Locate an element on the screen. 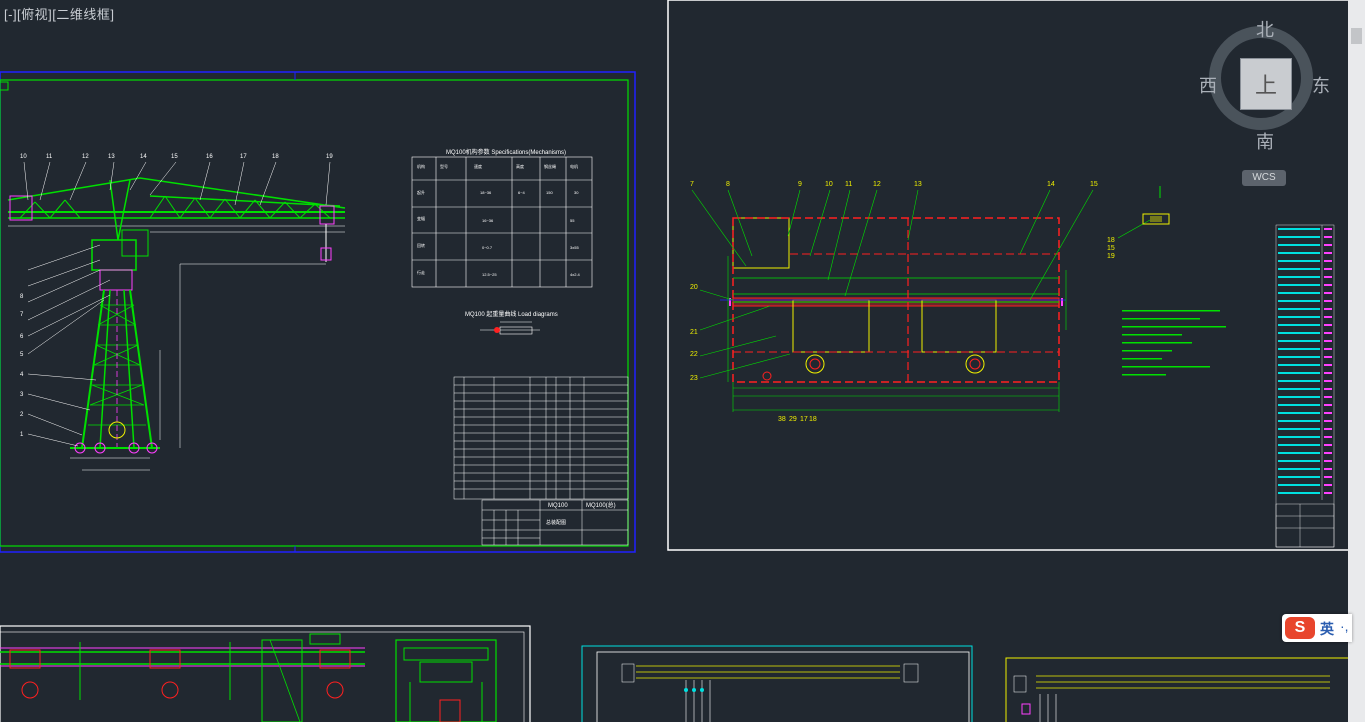  svg-text: 2 is located at coordinates (22, 415).